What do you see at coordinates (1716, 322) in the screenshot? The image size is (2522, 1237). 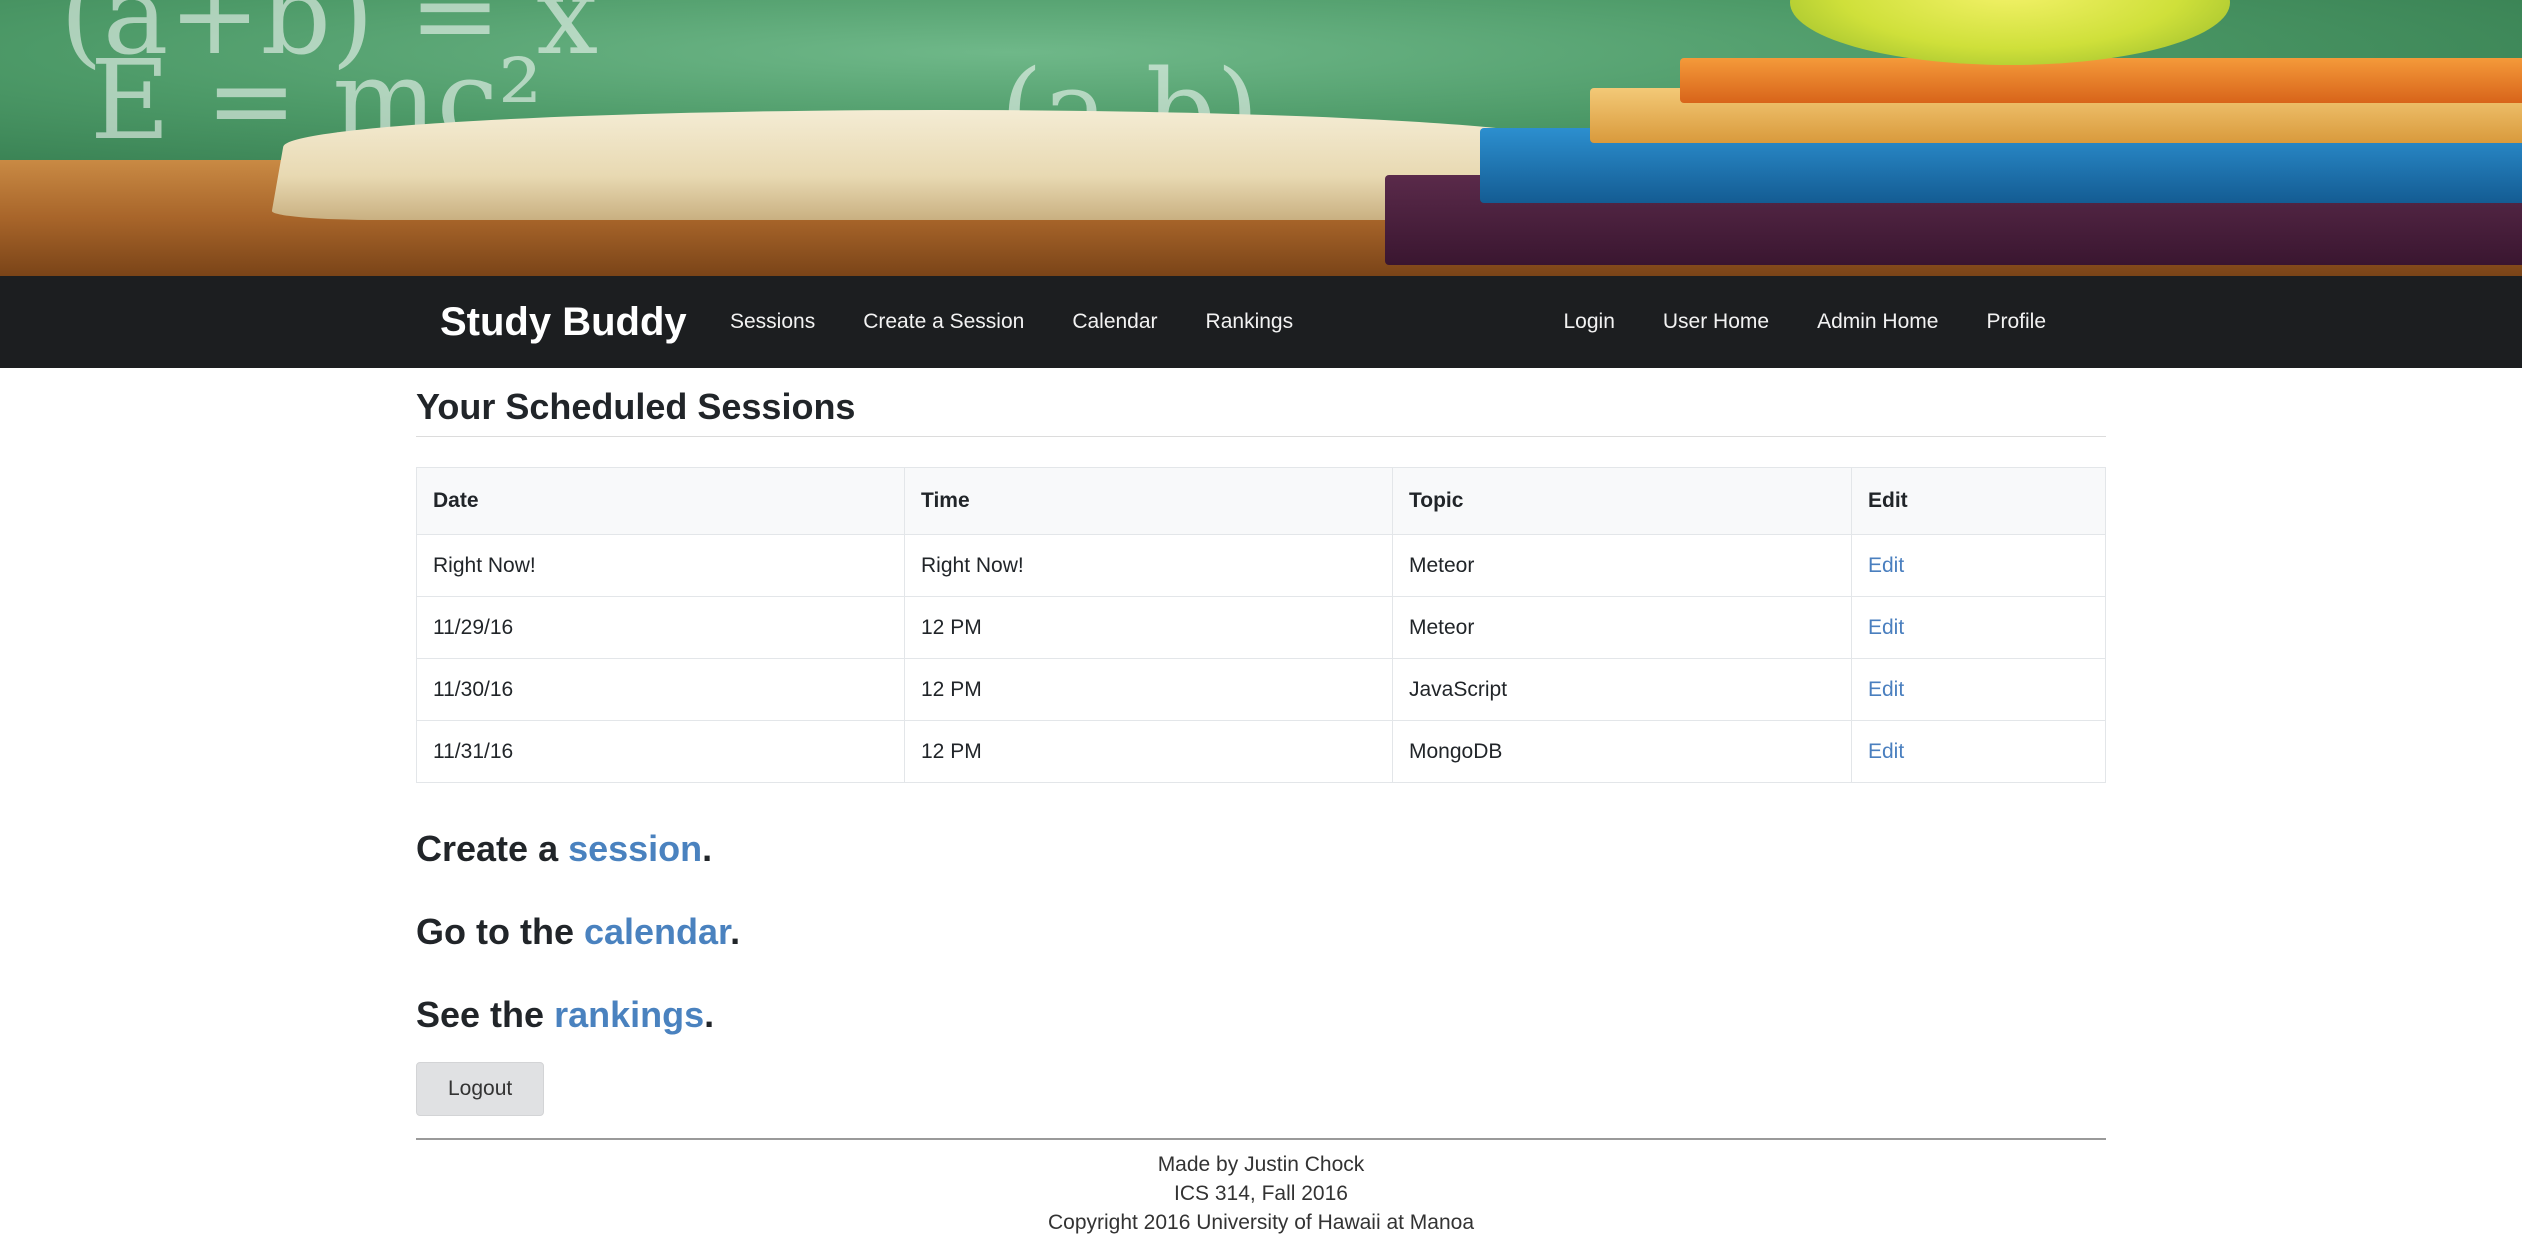 I see `nav-user-home: User Home` at bounding box center [1716, 322].